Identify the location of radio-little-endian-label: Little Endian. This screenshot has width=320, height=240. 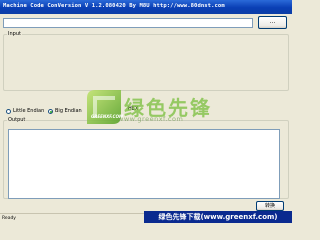
(29, 111).